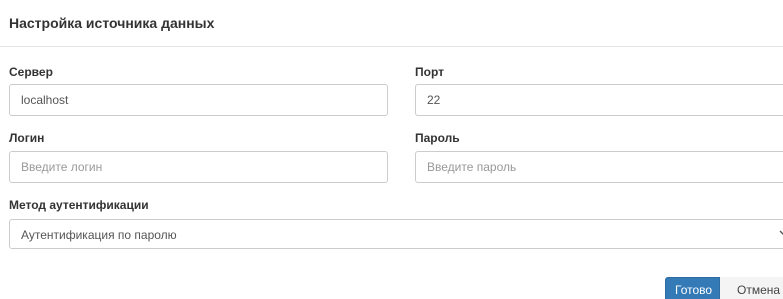  I want to click on login-label: Логин, so click(27, 138).